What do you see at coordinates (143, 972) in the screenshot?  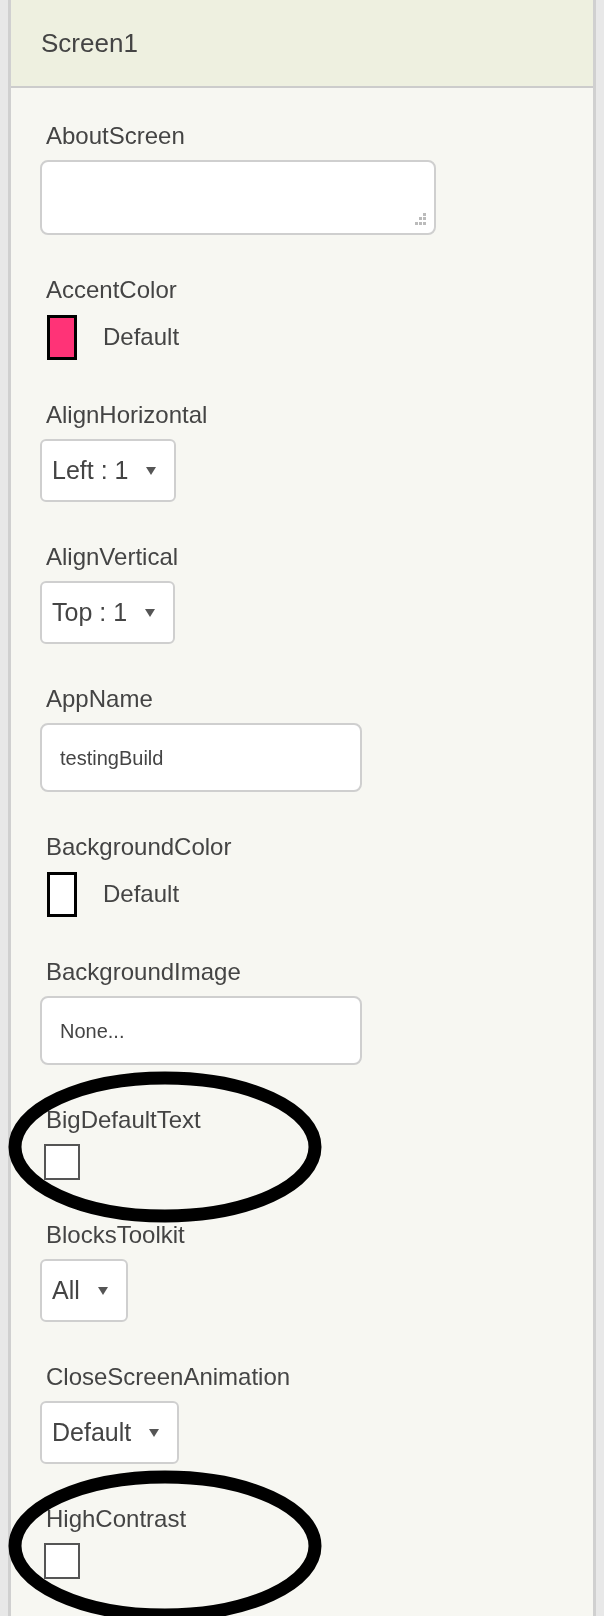 I see `property-label: BackgroundImage` at bounding box center [143, 972].